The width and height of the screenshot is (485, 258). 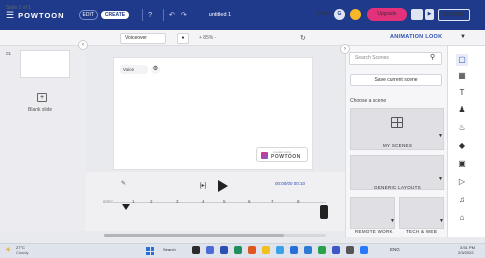 I want to click on layout-icon: ▢, so click(x=462, y=60).